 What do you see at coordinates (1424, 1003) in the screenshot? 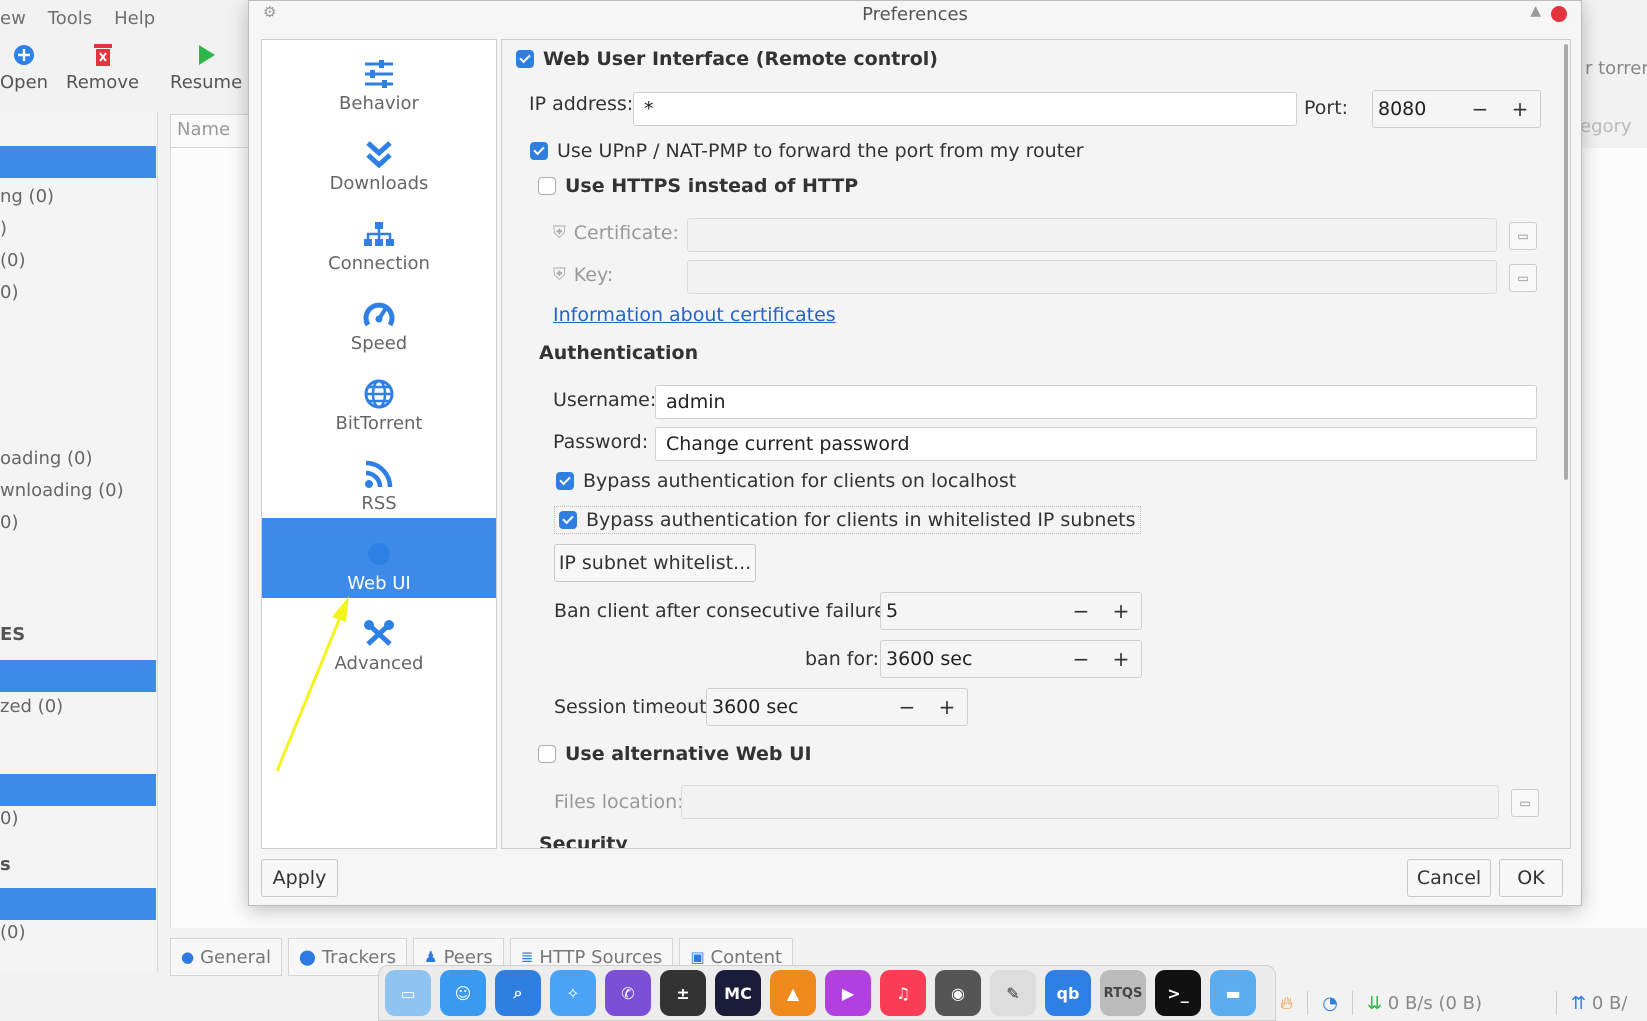
I see `download-speed: ⇊ 0 B/s (0 B)` at bounding box center [1424, 1003].